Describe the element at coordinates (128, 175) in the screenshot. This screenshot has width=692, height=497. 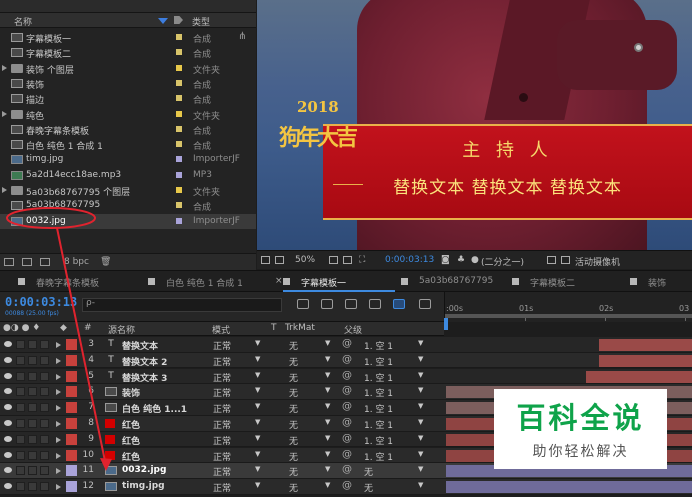
I see `project-item: 5a2d14ecc18ae.mp3 MP3` at that location.